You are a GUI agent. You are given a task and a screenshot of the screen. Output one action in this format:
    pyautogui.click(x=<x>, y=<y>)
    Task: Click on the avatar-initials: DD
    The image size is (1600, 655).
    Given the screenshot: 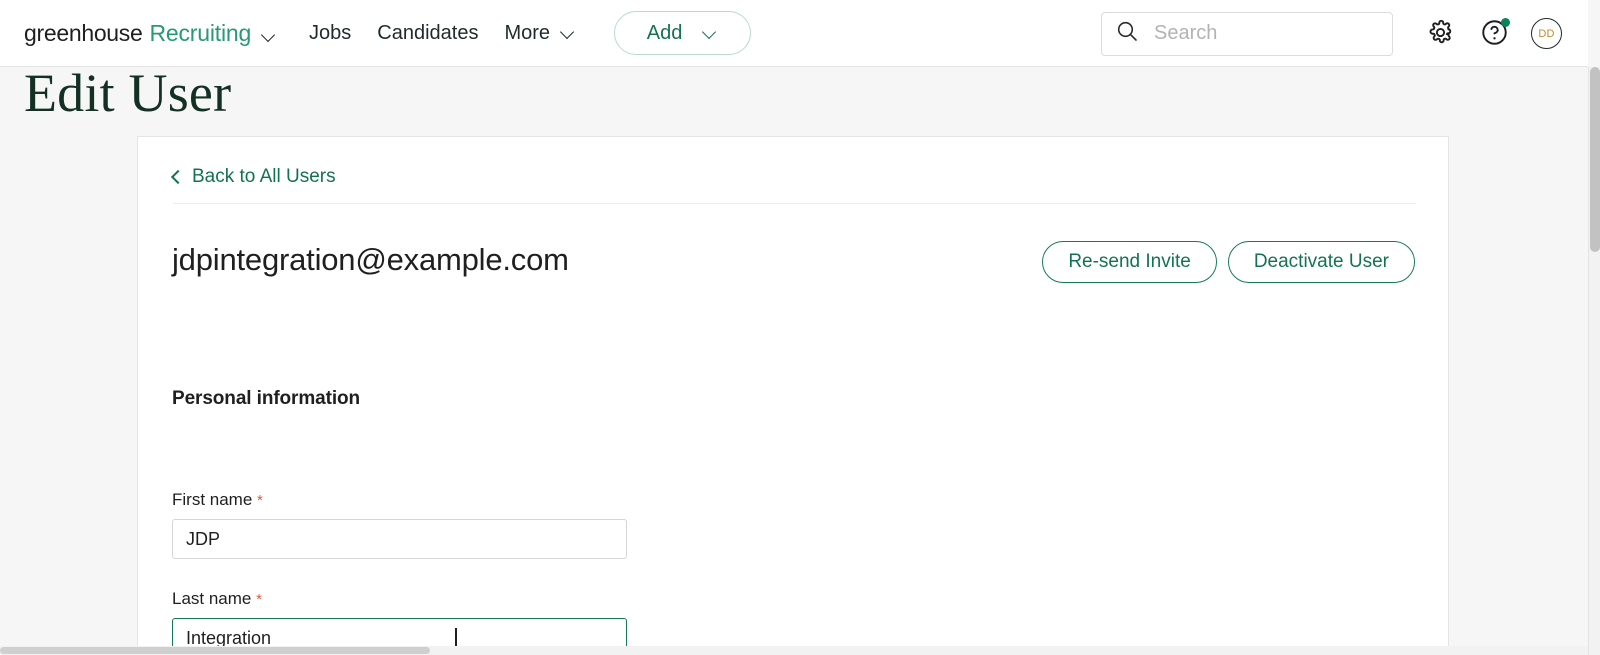 What is the action you would take?
    pyautogui.click(x=1546, y=33)
    